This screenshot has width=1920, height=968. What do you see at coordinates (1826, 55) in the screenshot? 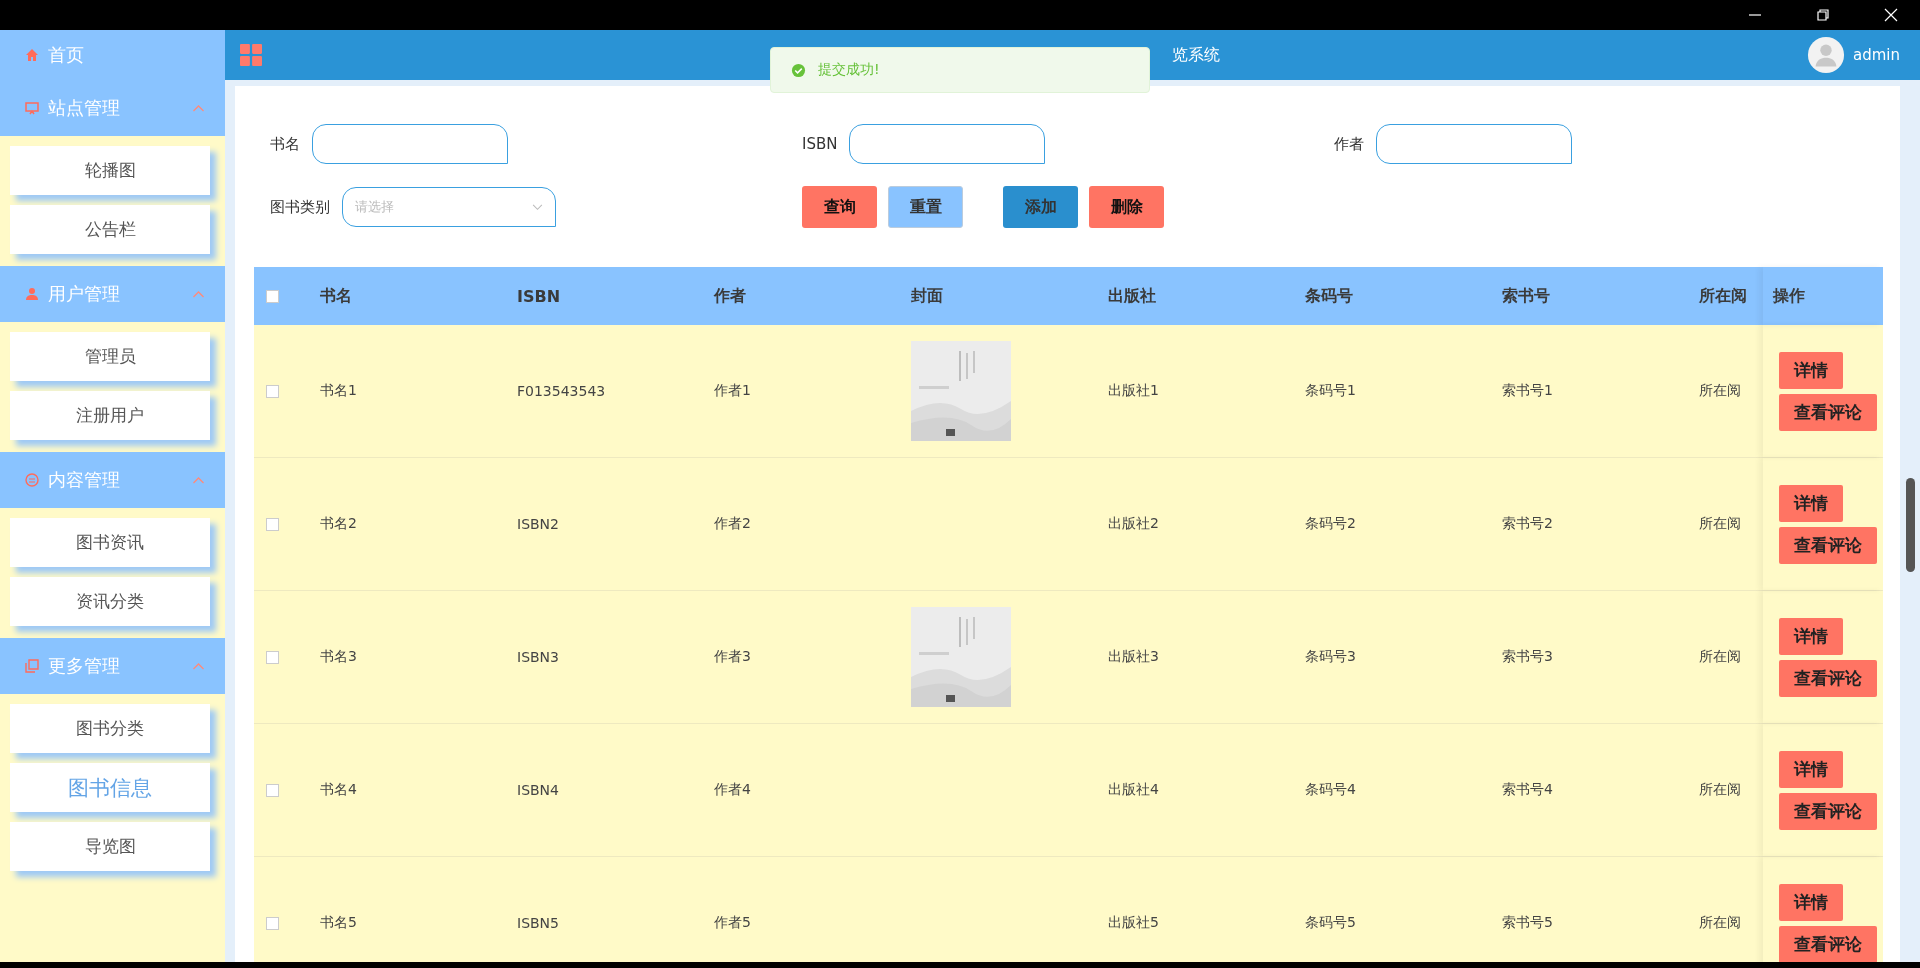
I see `avatar-icon` at bounding box center [1826, 55].